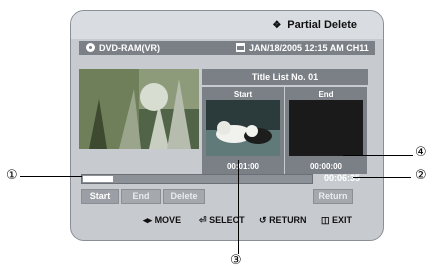 The image size is (435, 271). I want to click on select-icon: ⏎, so click(203, 220).